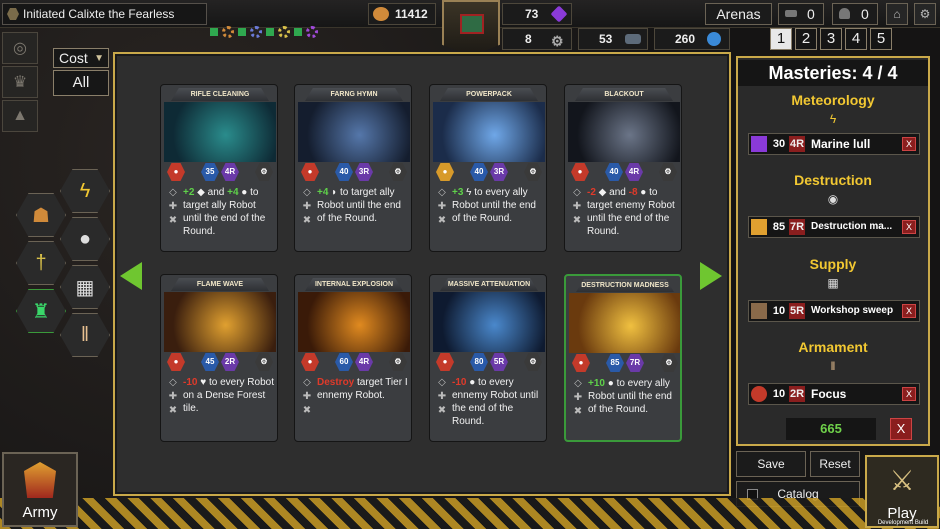  What do you see at coordinates (85, 287) in the screenshot?
I see `supply-category-button: ▦` at bounding box center [85, 287].